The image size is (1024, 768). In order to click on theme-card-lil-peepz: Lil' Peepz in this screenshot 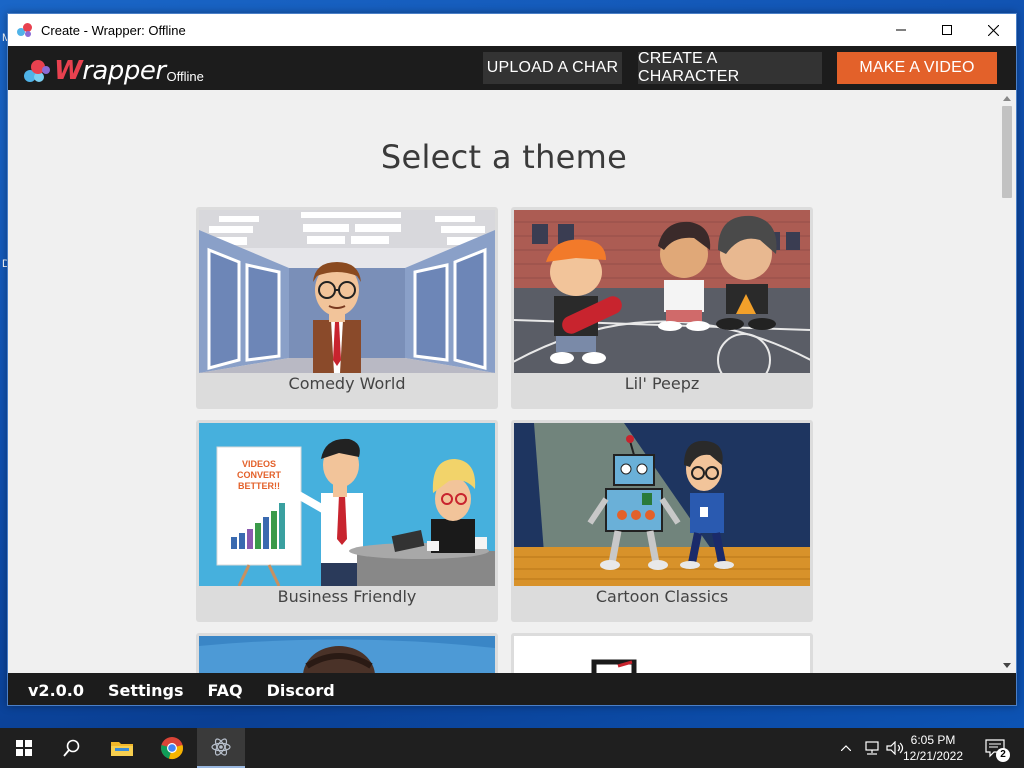, I will do `click(662, 308)`.